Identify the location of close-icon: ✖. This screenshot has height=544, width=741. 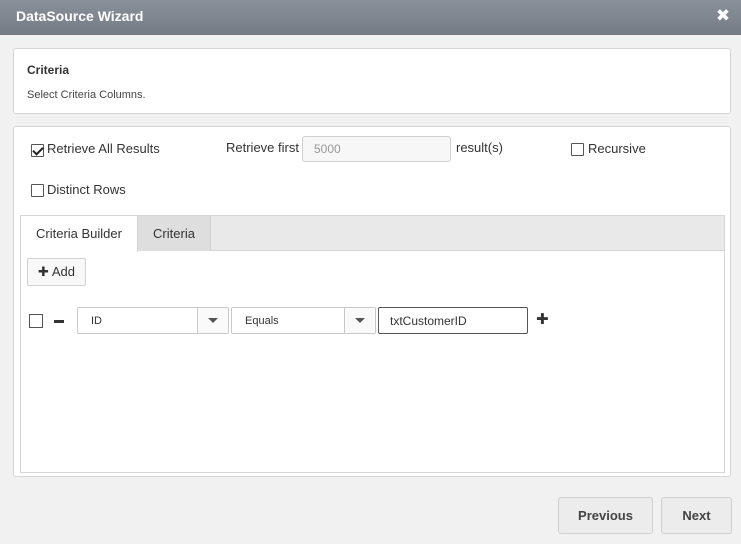
(723, 16).